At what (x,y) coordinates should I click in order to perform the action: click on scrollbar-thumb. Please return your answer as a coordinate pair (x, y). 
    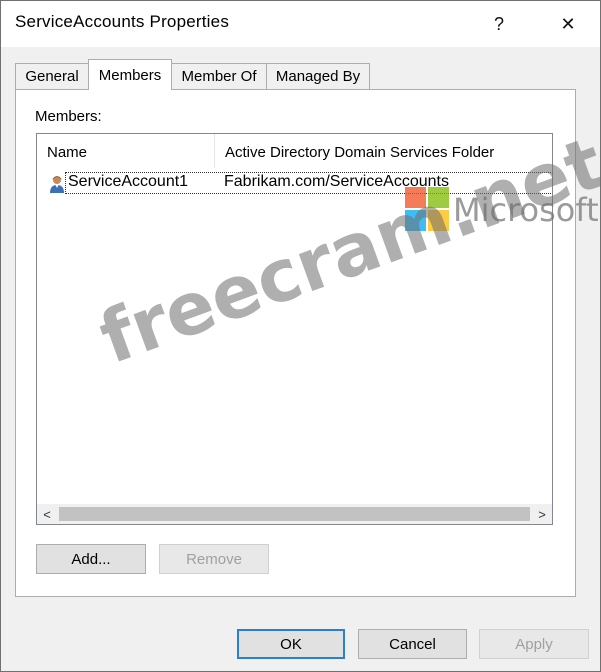
    Looking at the image, I should click on (294, 514).